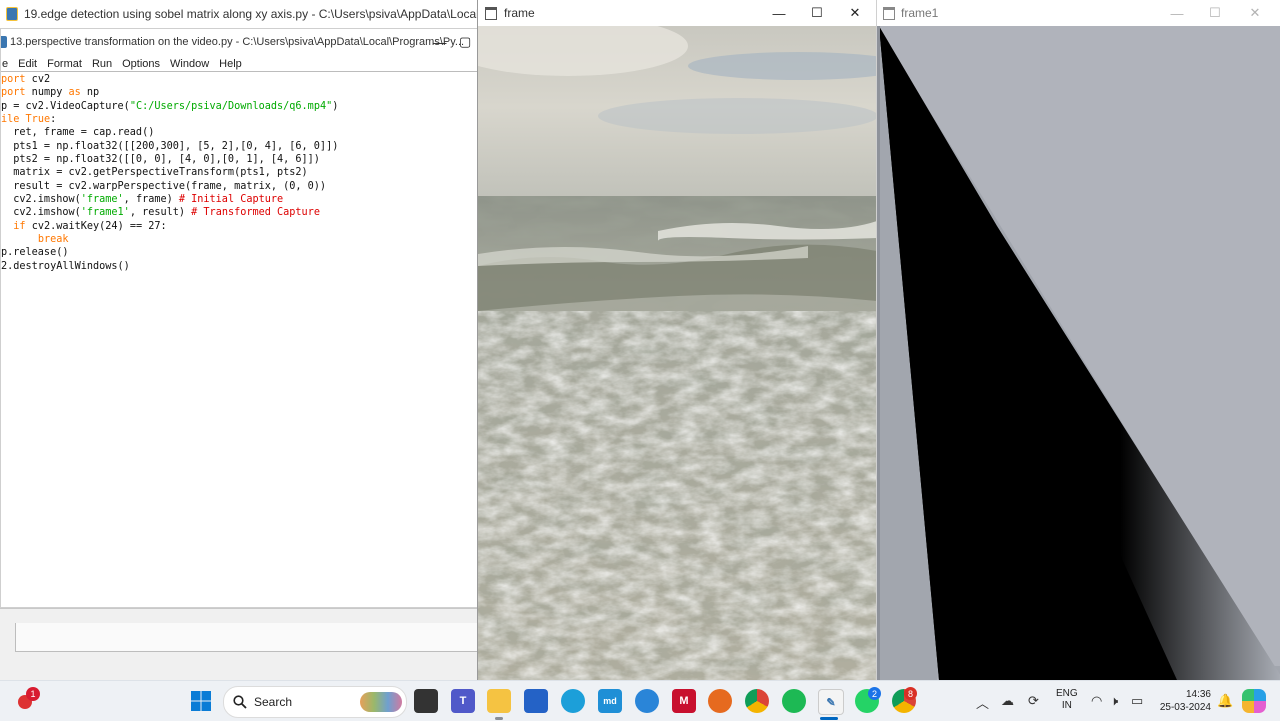  I want to click on code-line: break, so click(239, 239).